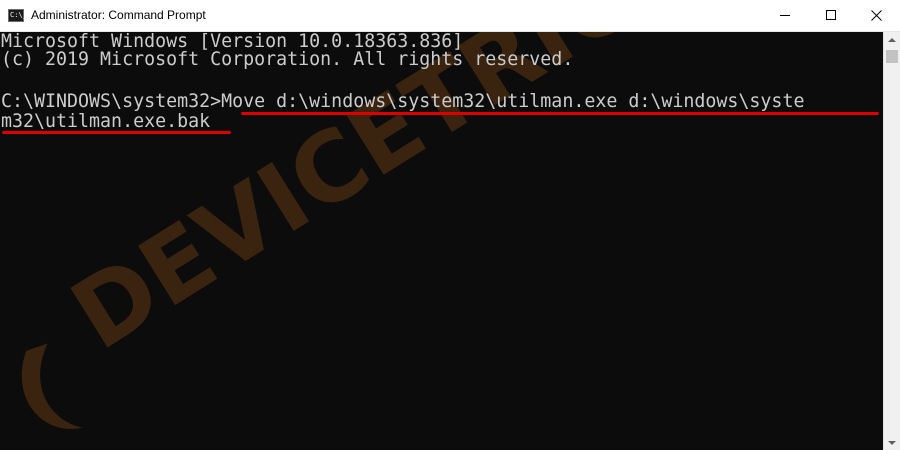  What do you see at coordinates (52, 386) in the screenshot?
I see `watermark-swoosh-icon` at bounding box center [52, 386].